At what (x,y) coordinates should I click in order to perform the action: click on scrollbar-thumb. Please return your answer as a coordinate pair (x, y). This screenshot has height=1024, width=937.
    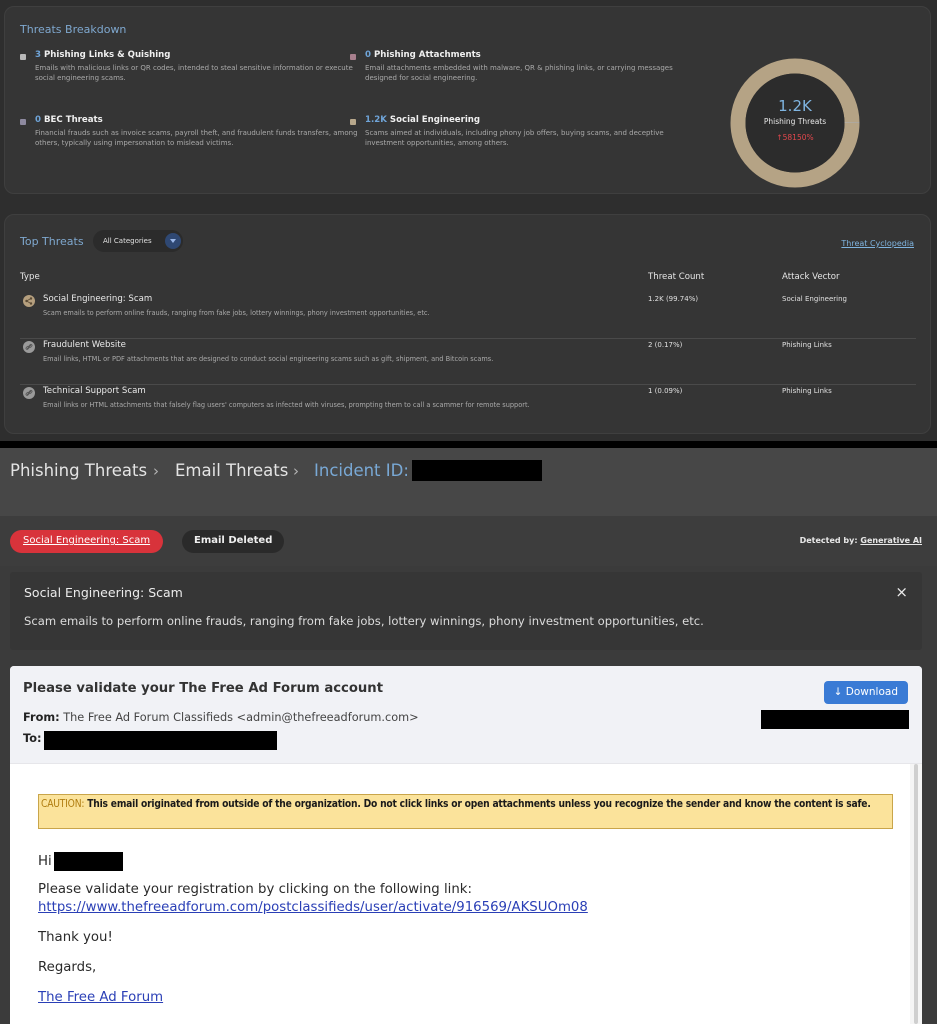
    Looking at the image, I should click on (916, 894).